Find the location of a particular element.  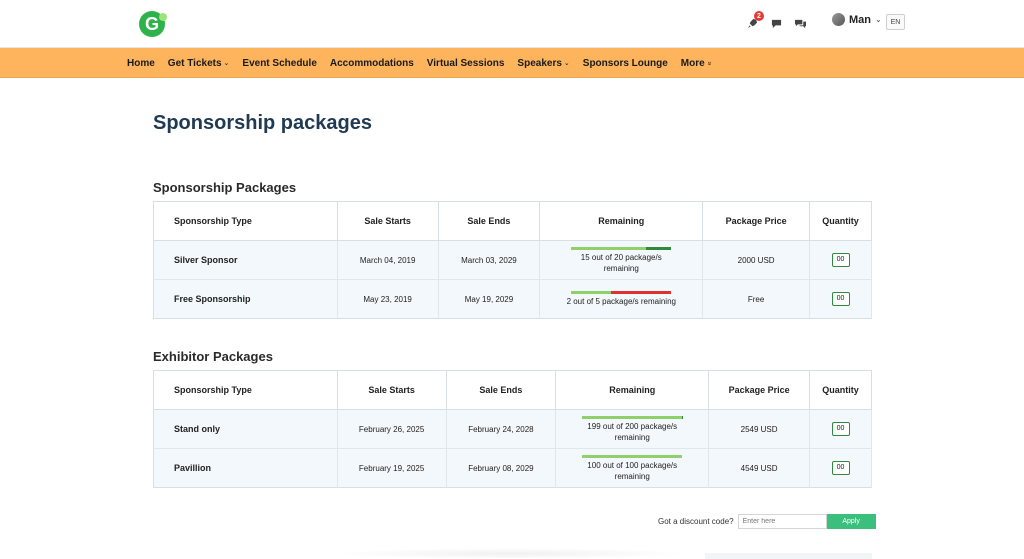

nav-item-label: Sponsors Lounge is located at coordinates (625, 63).